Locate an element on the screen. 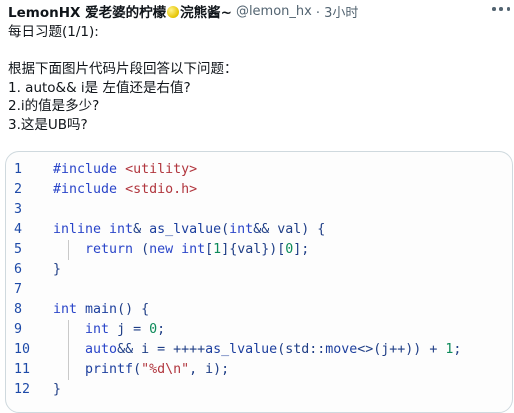  code-token: 1 is located at coordinates (217, 249).